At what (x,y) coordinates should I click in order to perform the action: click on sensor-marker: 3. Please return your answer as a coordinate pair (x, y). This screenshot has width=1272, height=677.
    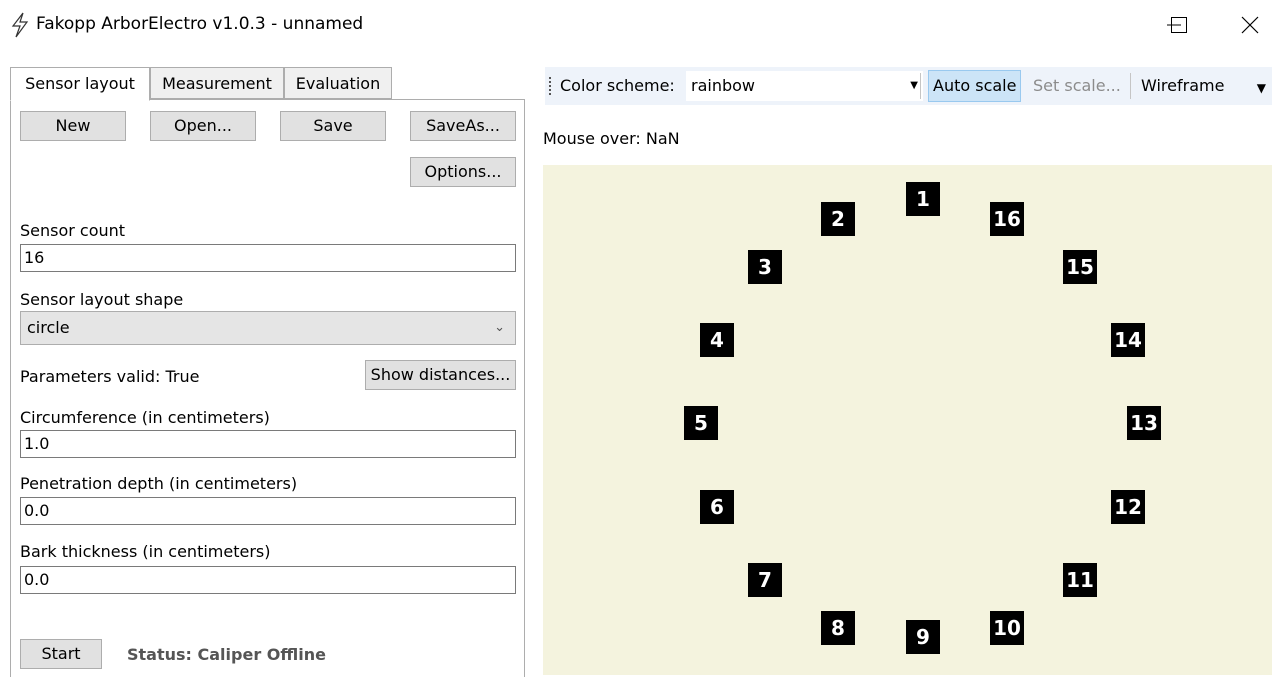
    Looking at the image, I should click on (765, 267).